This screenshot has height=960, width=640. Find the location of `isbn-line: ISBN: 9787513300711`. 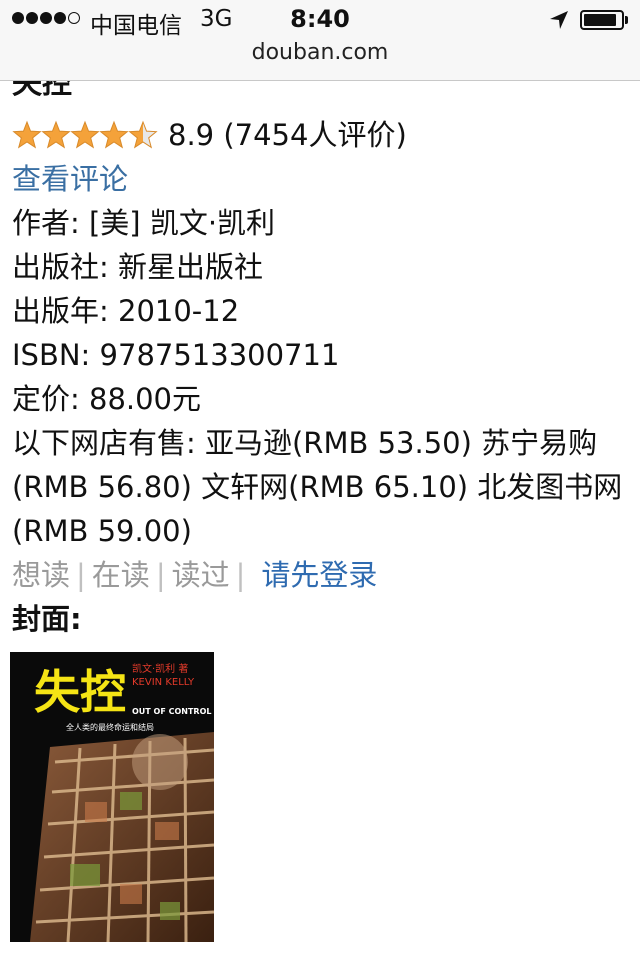

isbn-line: ISBN: 9787513300711 is located at coordinates (176, 355).